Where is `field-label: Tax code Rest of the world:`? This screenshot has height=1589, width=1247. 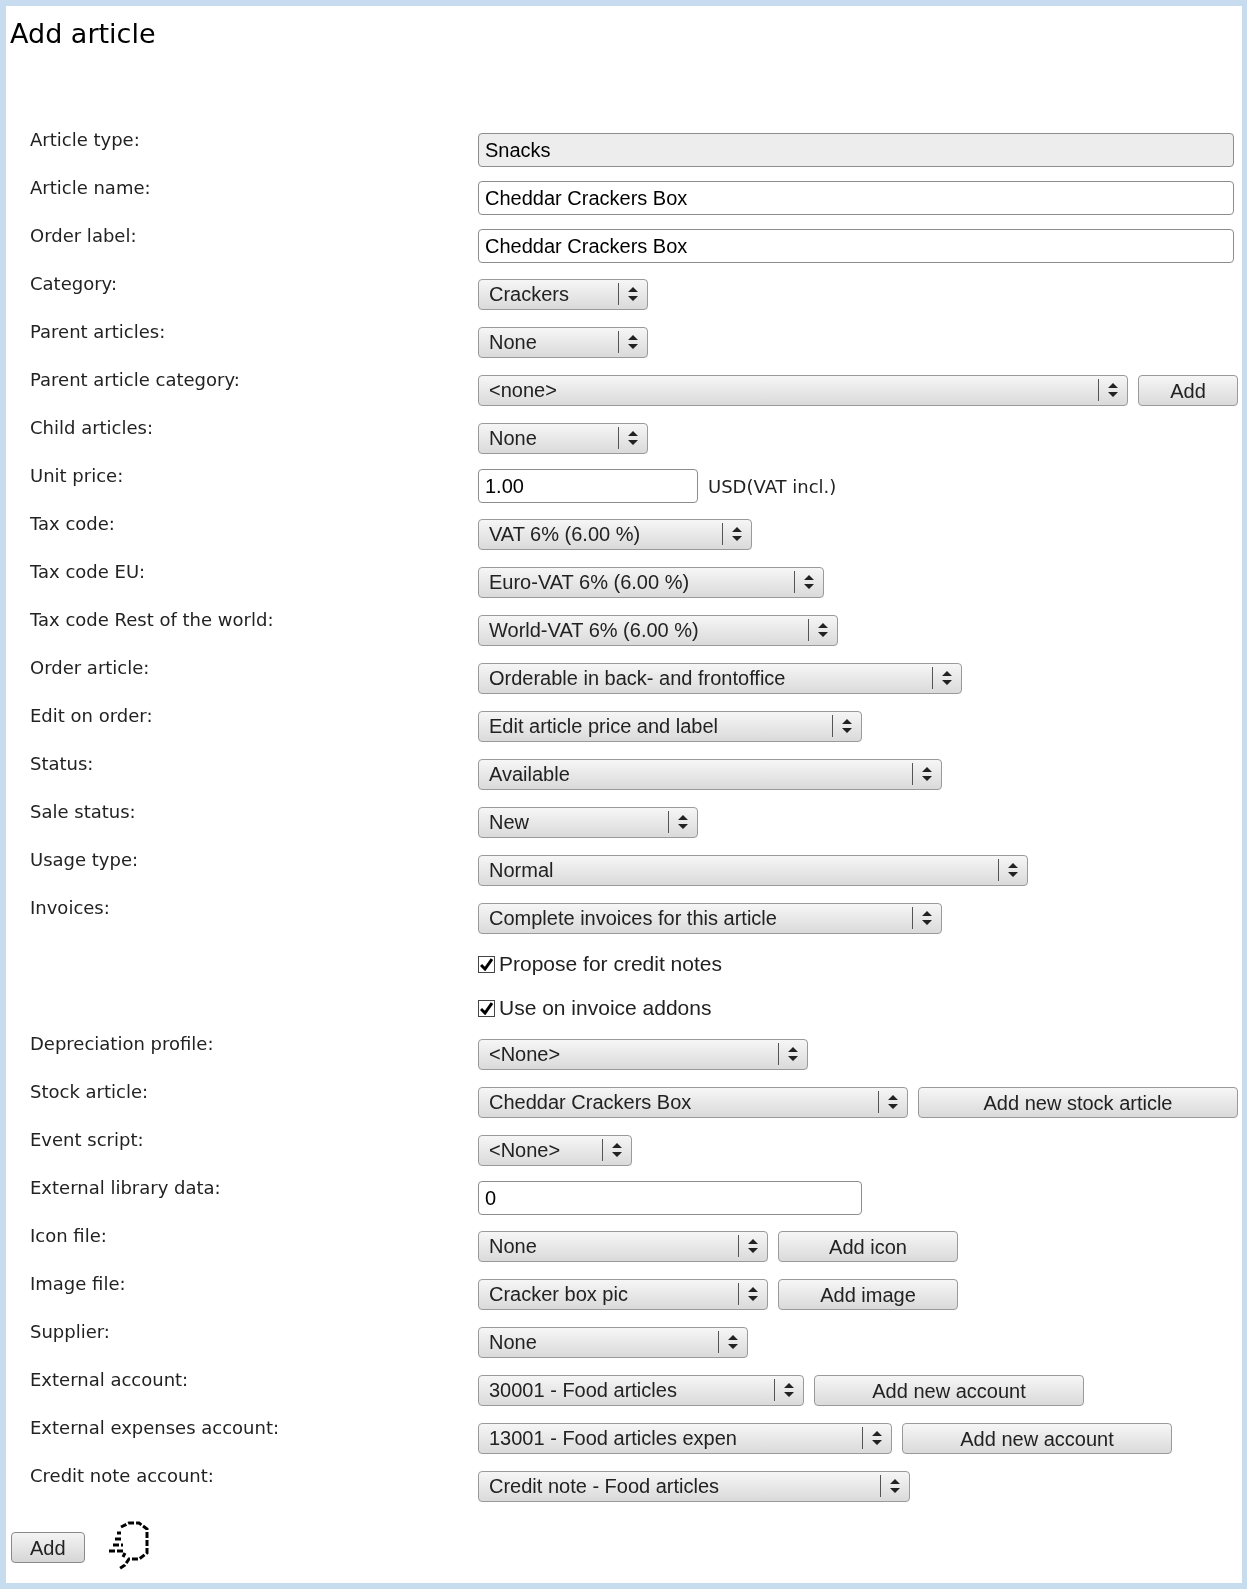 field-label: Tax code Rest of the world: is located at coordinates (152, 619).